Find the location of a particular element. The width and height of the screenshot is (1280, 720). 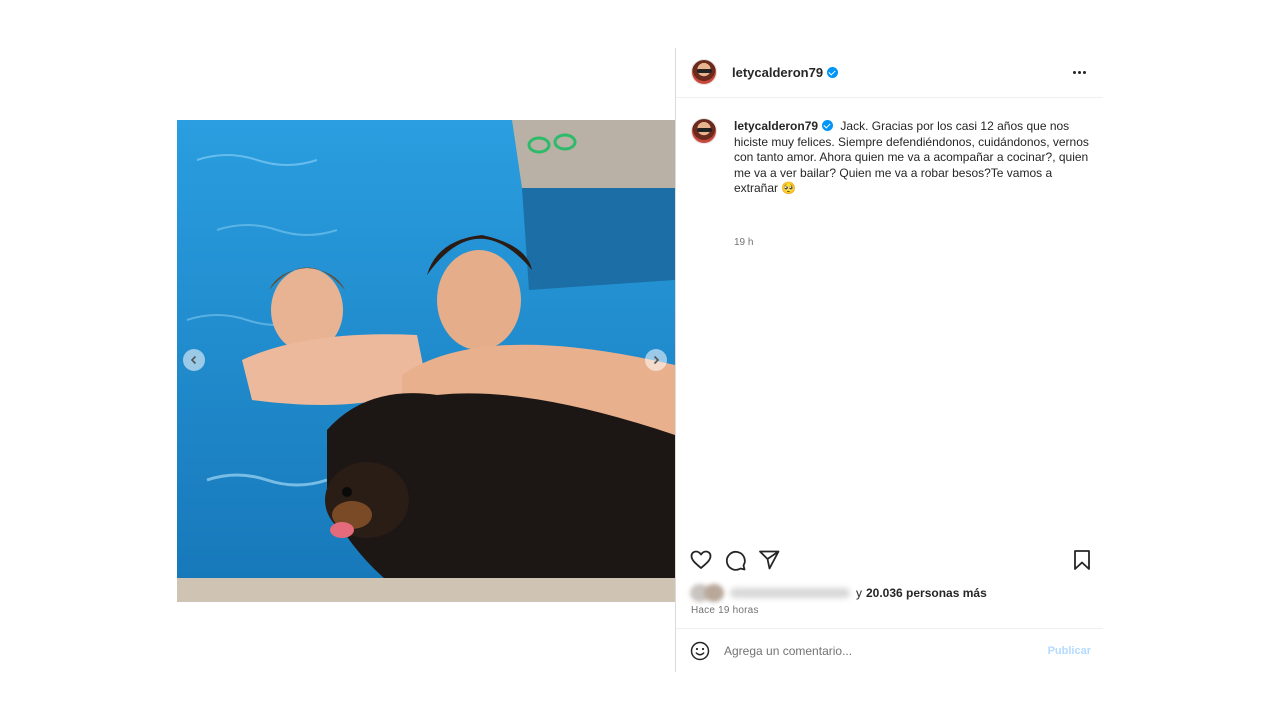

like-button is located at coordinates (701, 560).